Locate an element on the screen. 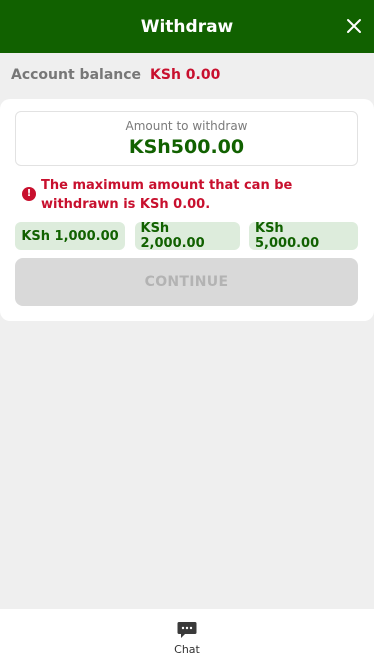 The width and height of the screenshot is (374, 665). amount-label: Amount to withdraw is located at coordinates (186, 126).